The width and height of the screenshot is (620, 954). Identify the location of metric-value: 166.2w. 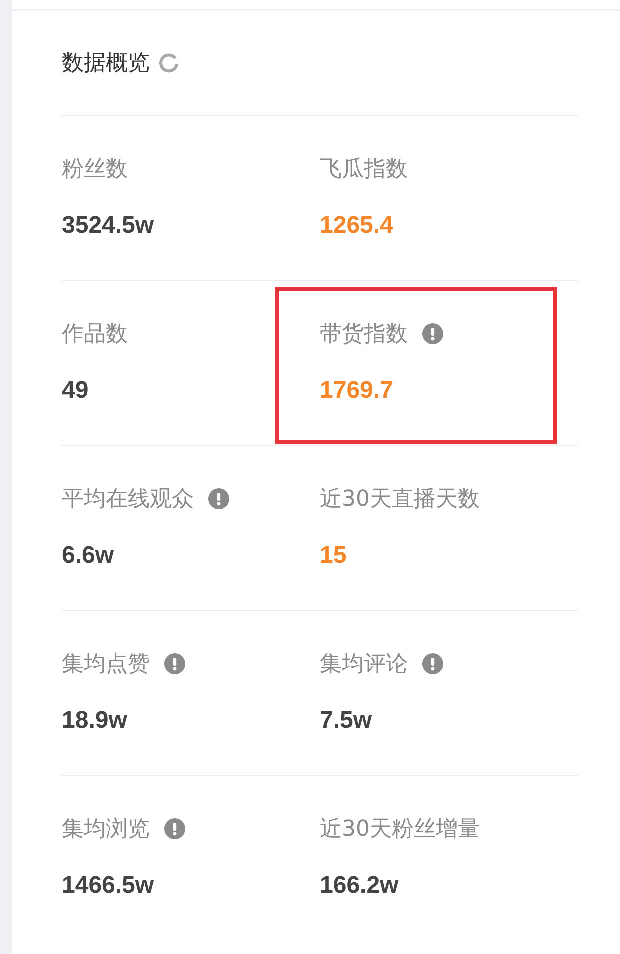
(359, 886).